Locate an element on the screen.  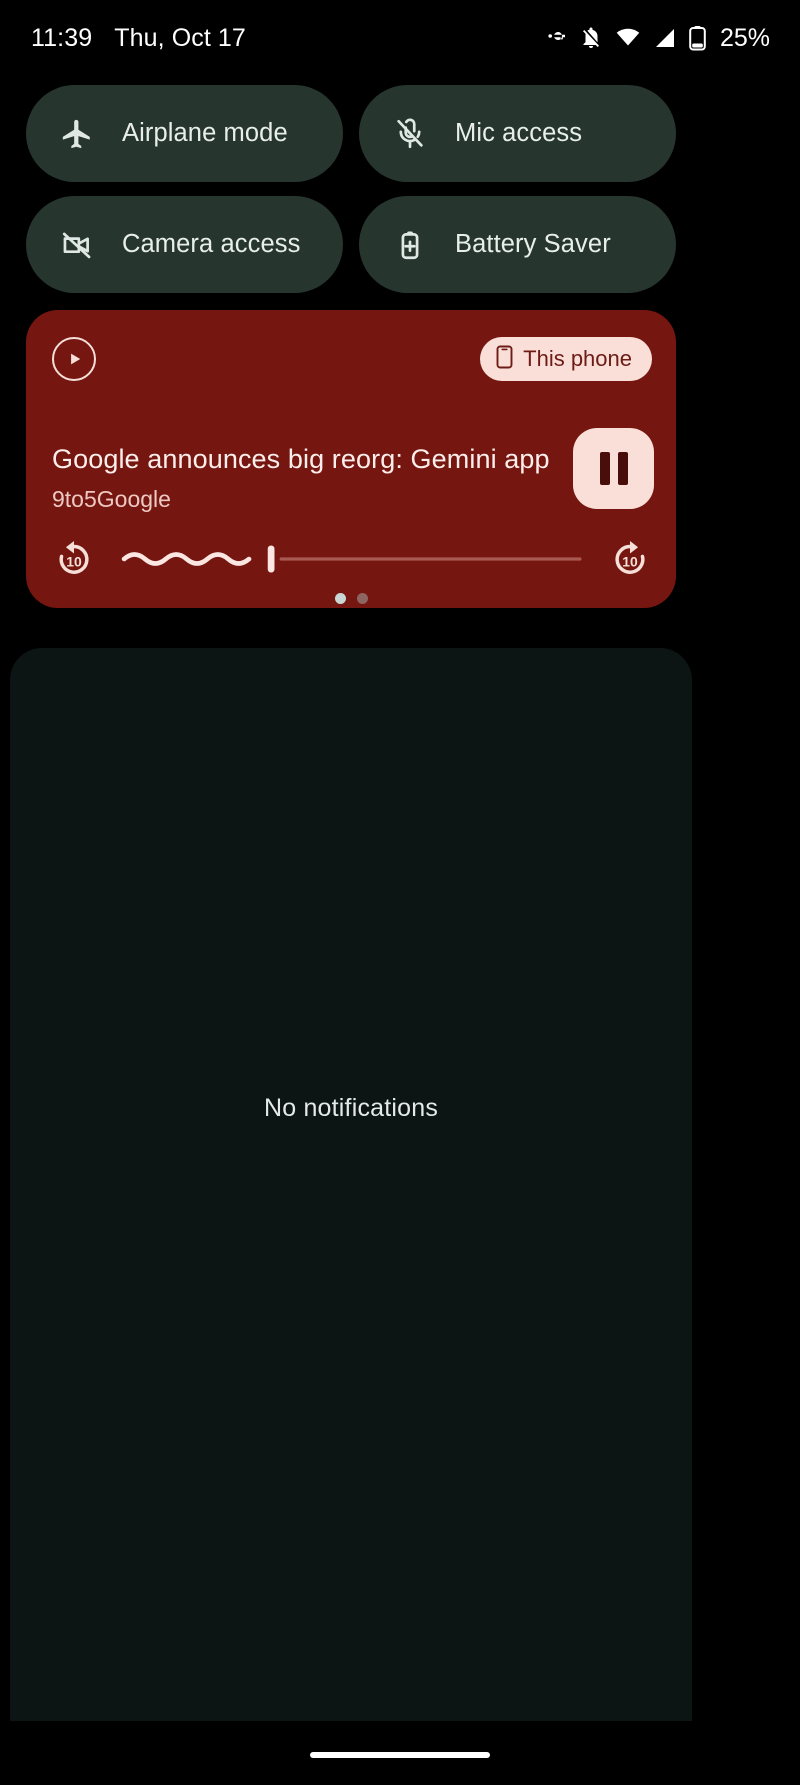
quick-tile-label: Mic access is located at coordinates (519, 133).